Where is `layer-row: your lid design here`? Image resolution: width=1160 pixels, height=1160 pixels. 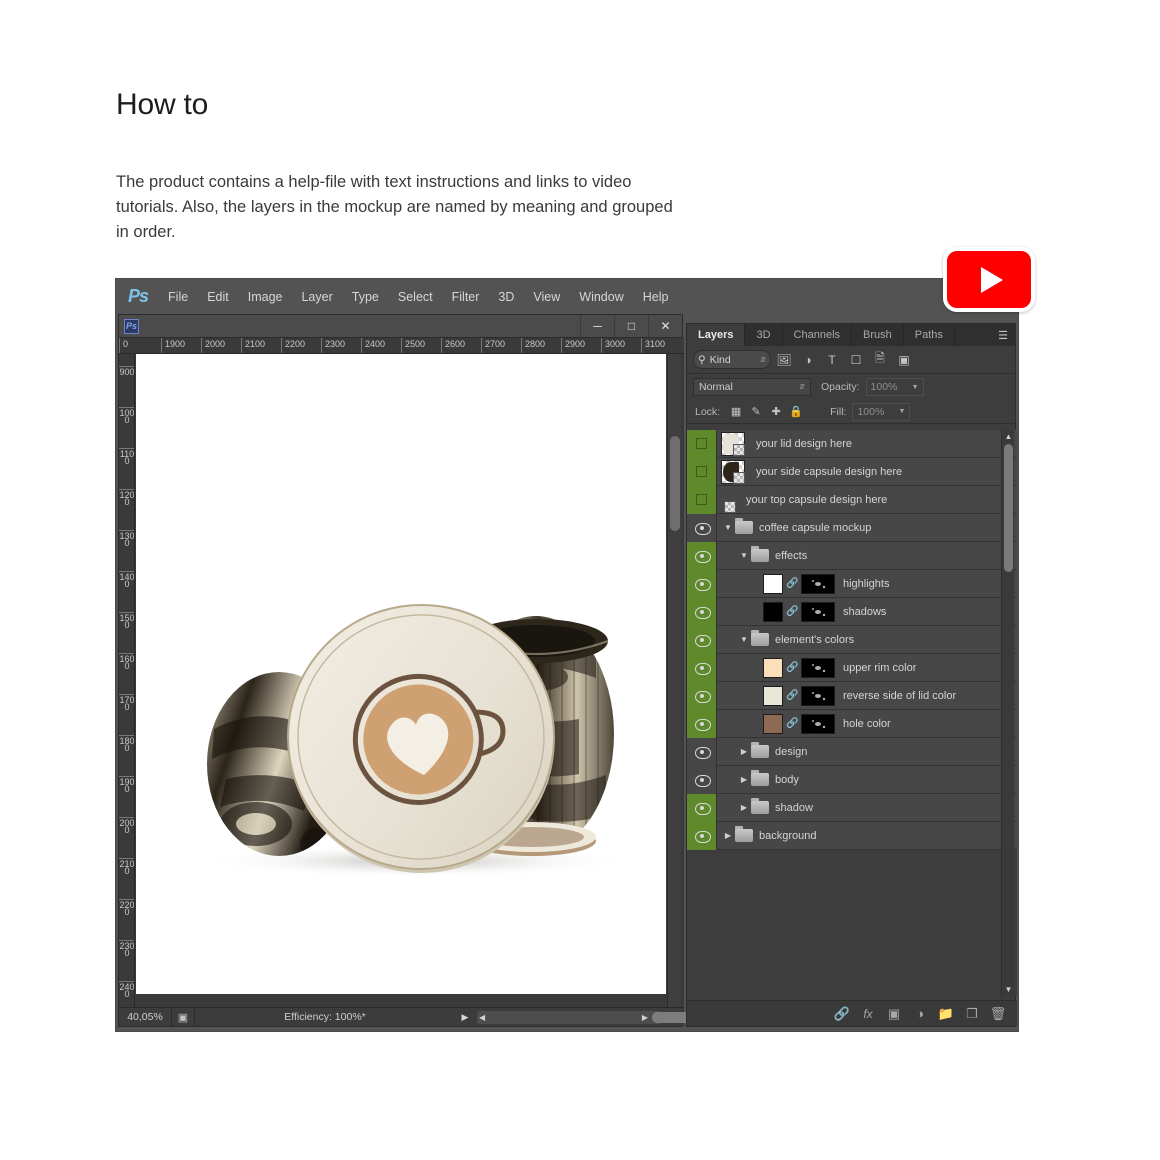
layer-row: your lid design here is located at coordinates (852, 444).